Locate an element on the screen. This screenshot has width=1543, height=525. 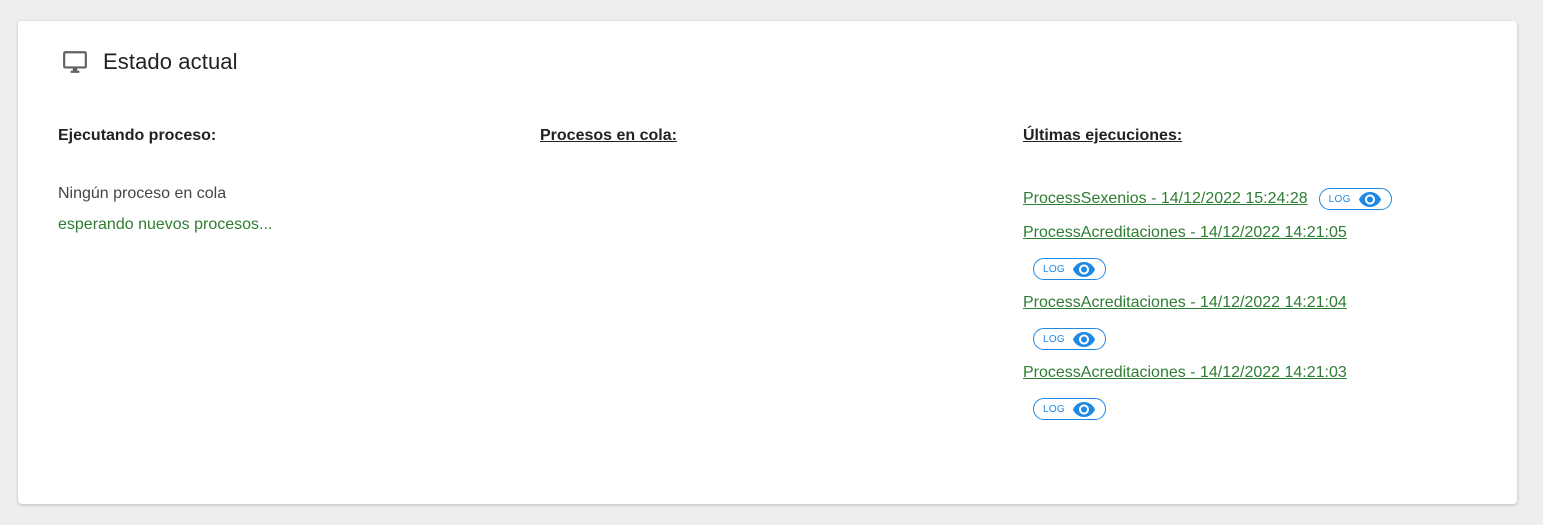
queue-section: Procesos en cola: is located at coordinates (770, 136).